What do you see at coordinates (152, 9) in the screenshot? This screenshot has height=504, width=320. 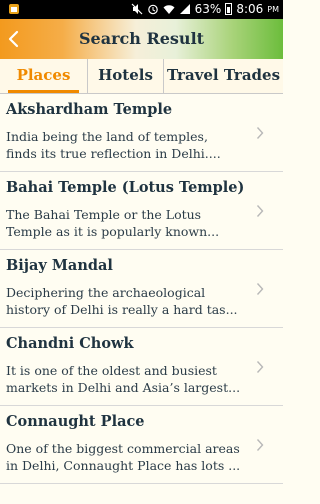 I see `alarm-icon` at bounding box center [152, 9].